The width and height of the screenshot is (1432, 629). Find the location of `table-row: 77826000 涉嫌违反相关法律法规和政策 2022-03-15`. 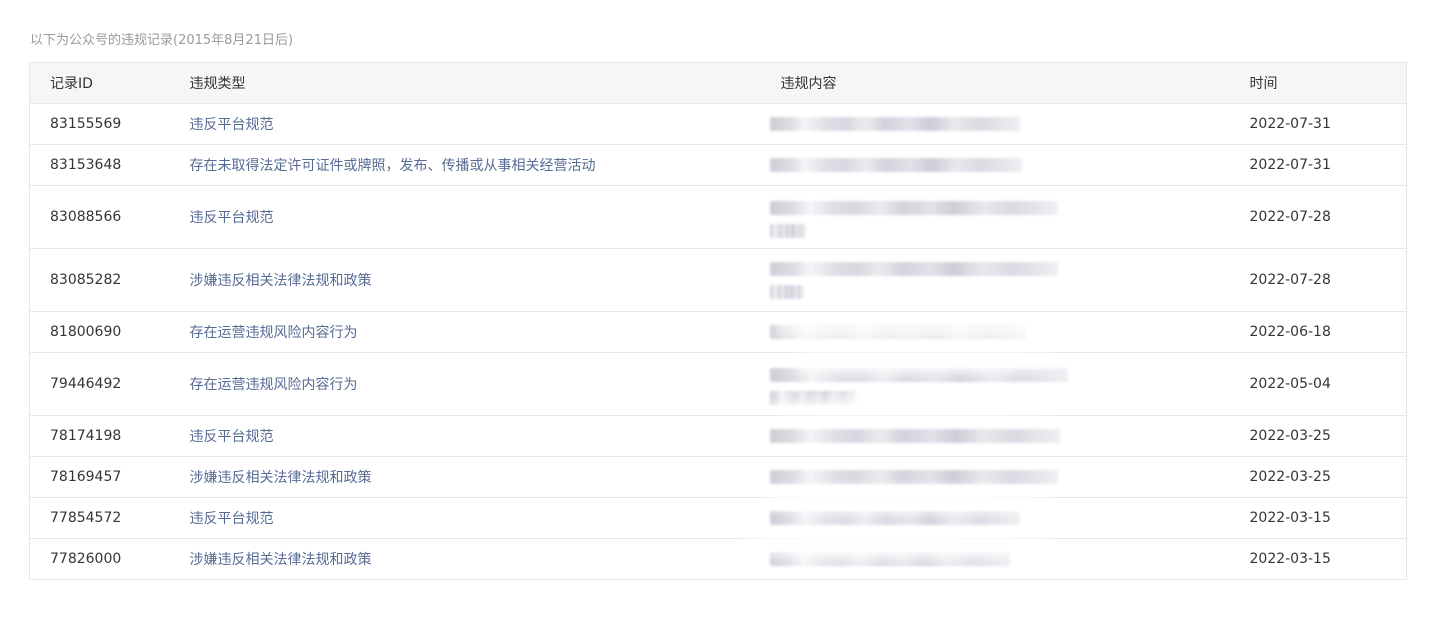

table-row: 77826000 涉嫌违反相关法律法规和政策 2022-03-15 is located at coordinates (718, 559).